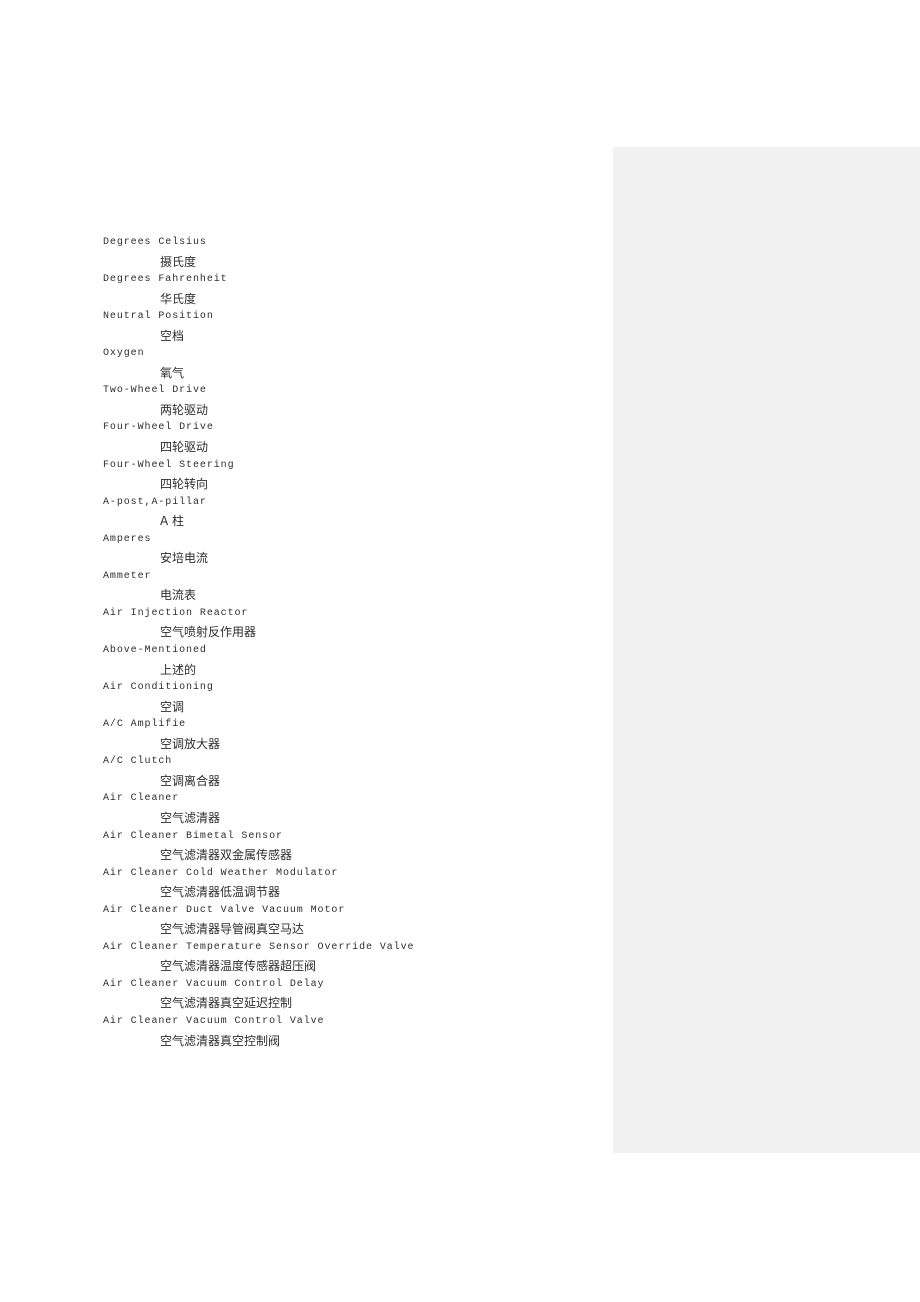 This screenshot has height=1302, width=920. Describe the element at coordinates (226, 855) in the screenshot. I see `glossary-translation: 空气滤清器双金属传感器` at that location.